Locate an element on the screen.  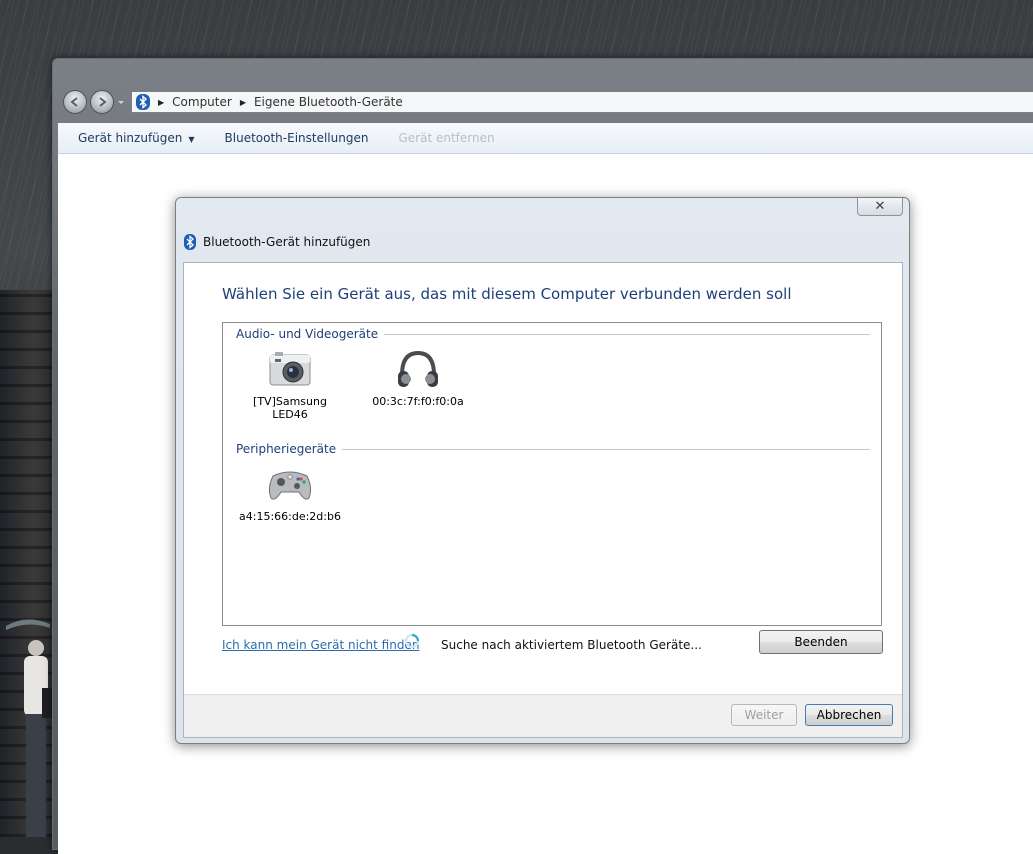
navigation-bar: ▶ Computer ▶ Eigene Bluetooth-Geräte is located at coordinates (547, 102).